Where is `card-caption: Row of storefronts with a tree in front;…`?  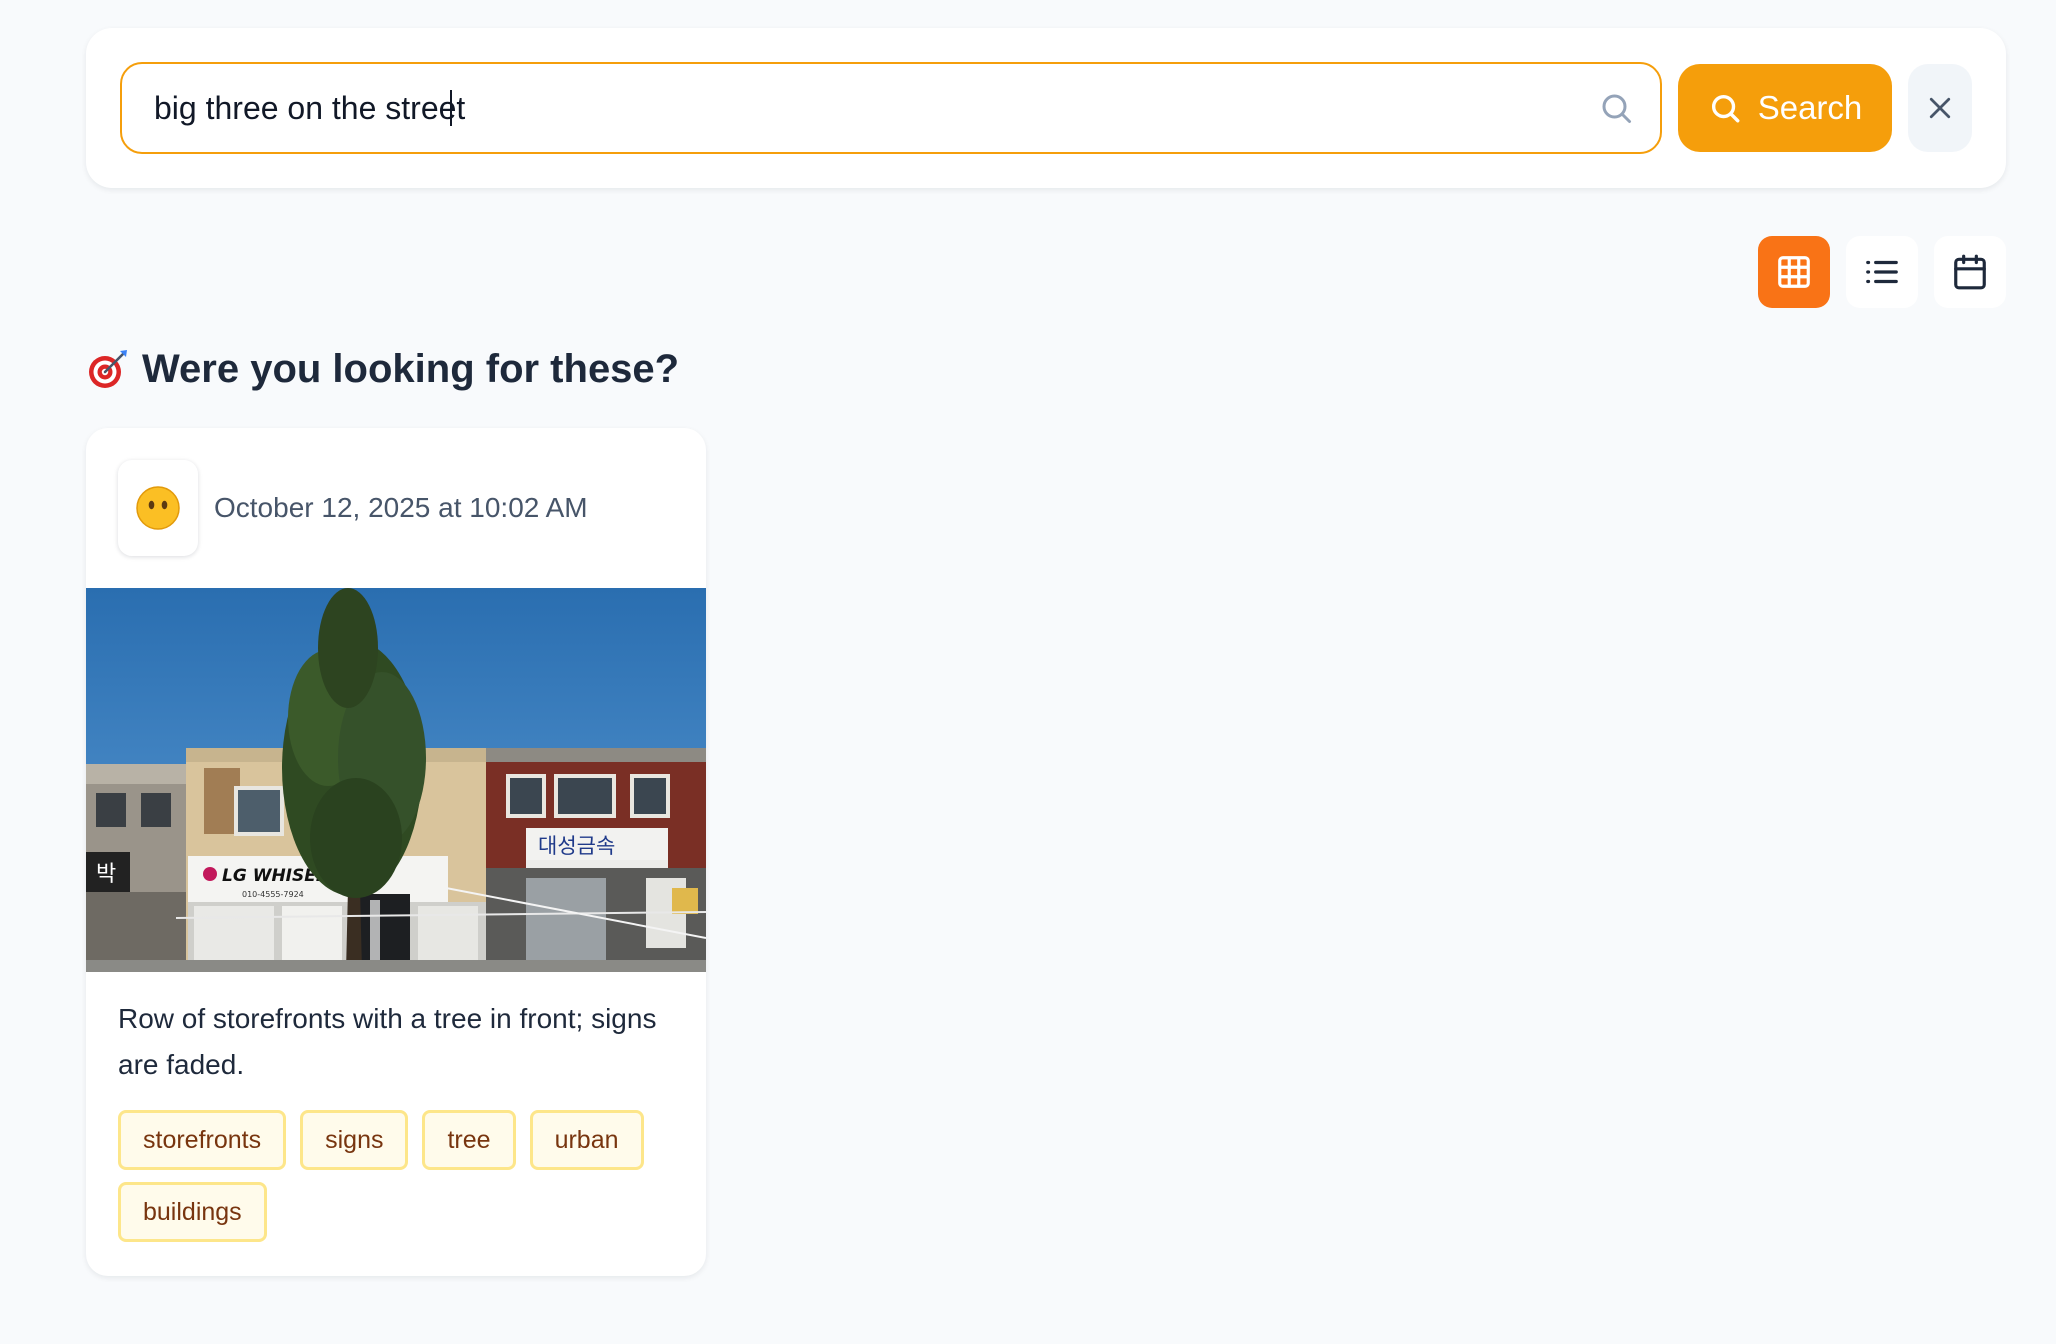 card-caption: Row of storefronts with a tree in front;… is located at coordinates (387, 1041).